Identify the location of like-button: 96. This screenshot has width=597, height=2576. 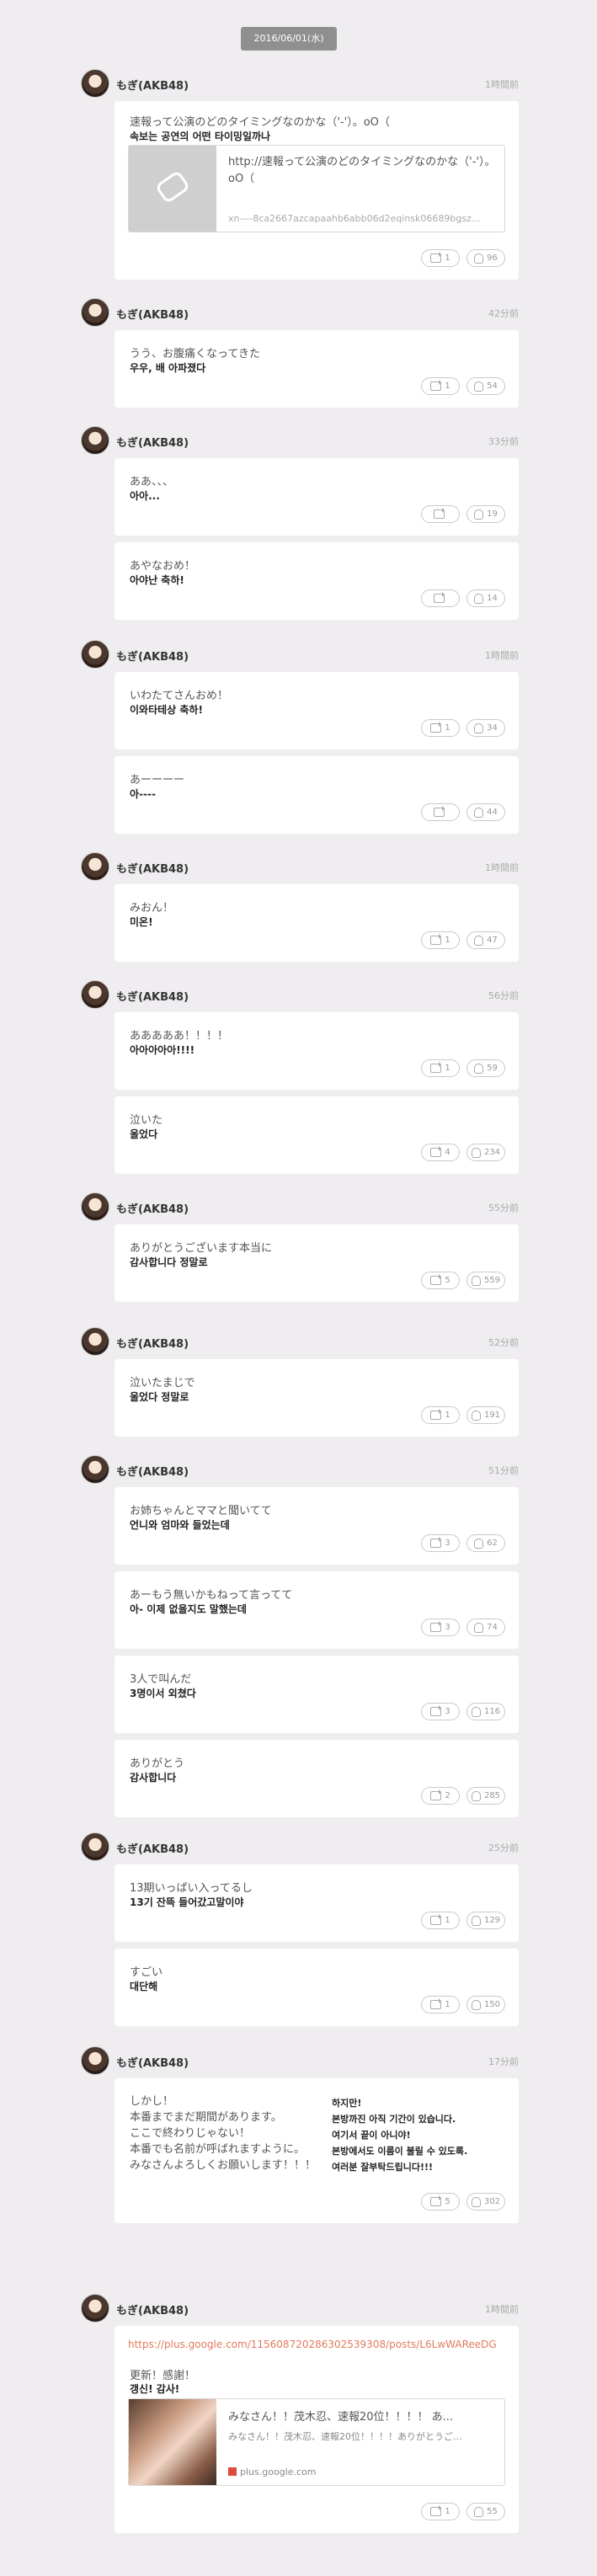
(486, 258).